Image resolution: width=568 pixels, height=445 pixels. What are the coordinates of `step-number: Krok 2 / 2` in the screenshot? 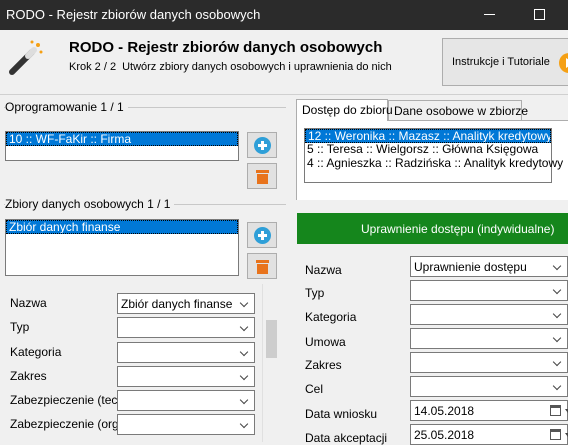 It's located at (93, 67).